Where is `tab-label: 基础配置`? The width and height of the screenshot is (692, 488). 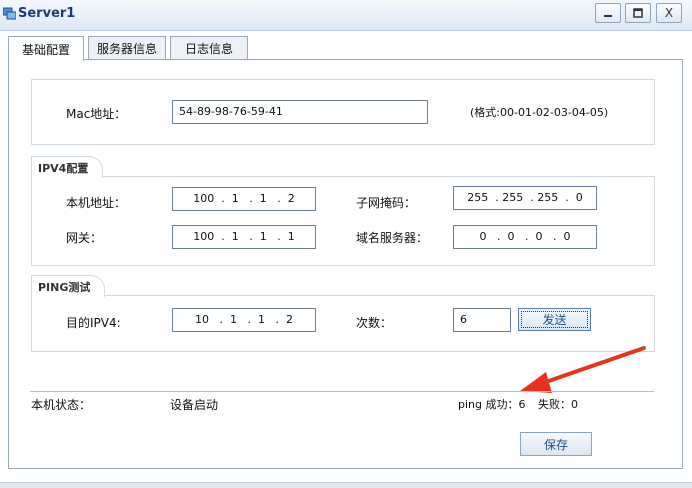 tab-label: 基础配置 is located at coordinates (45, 49).